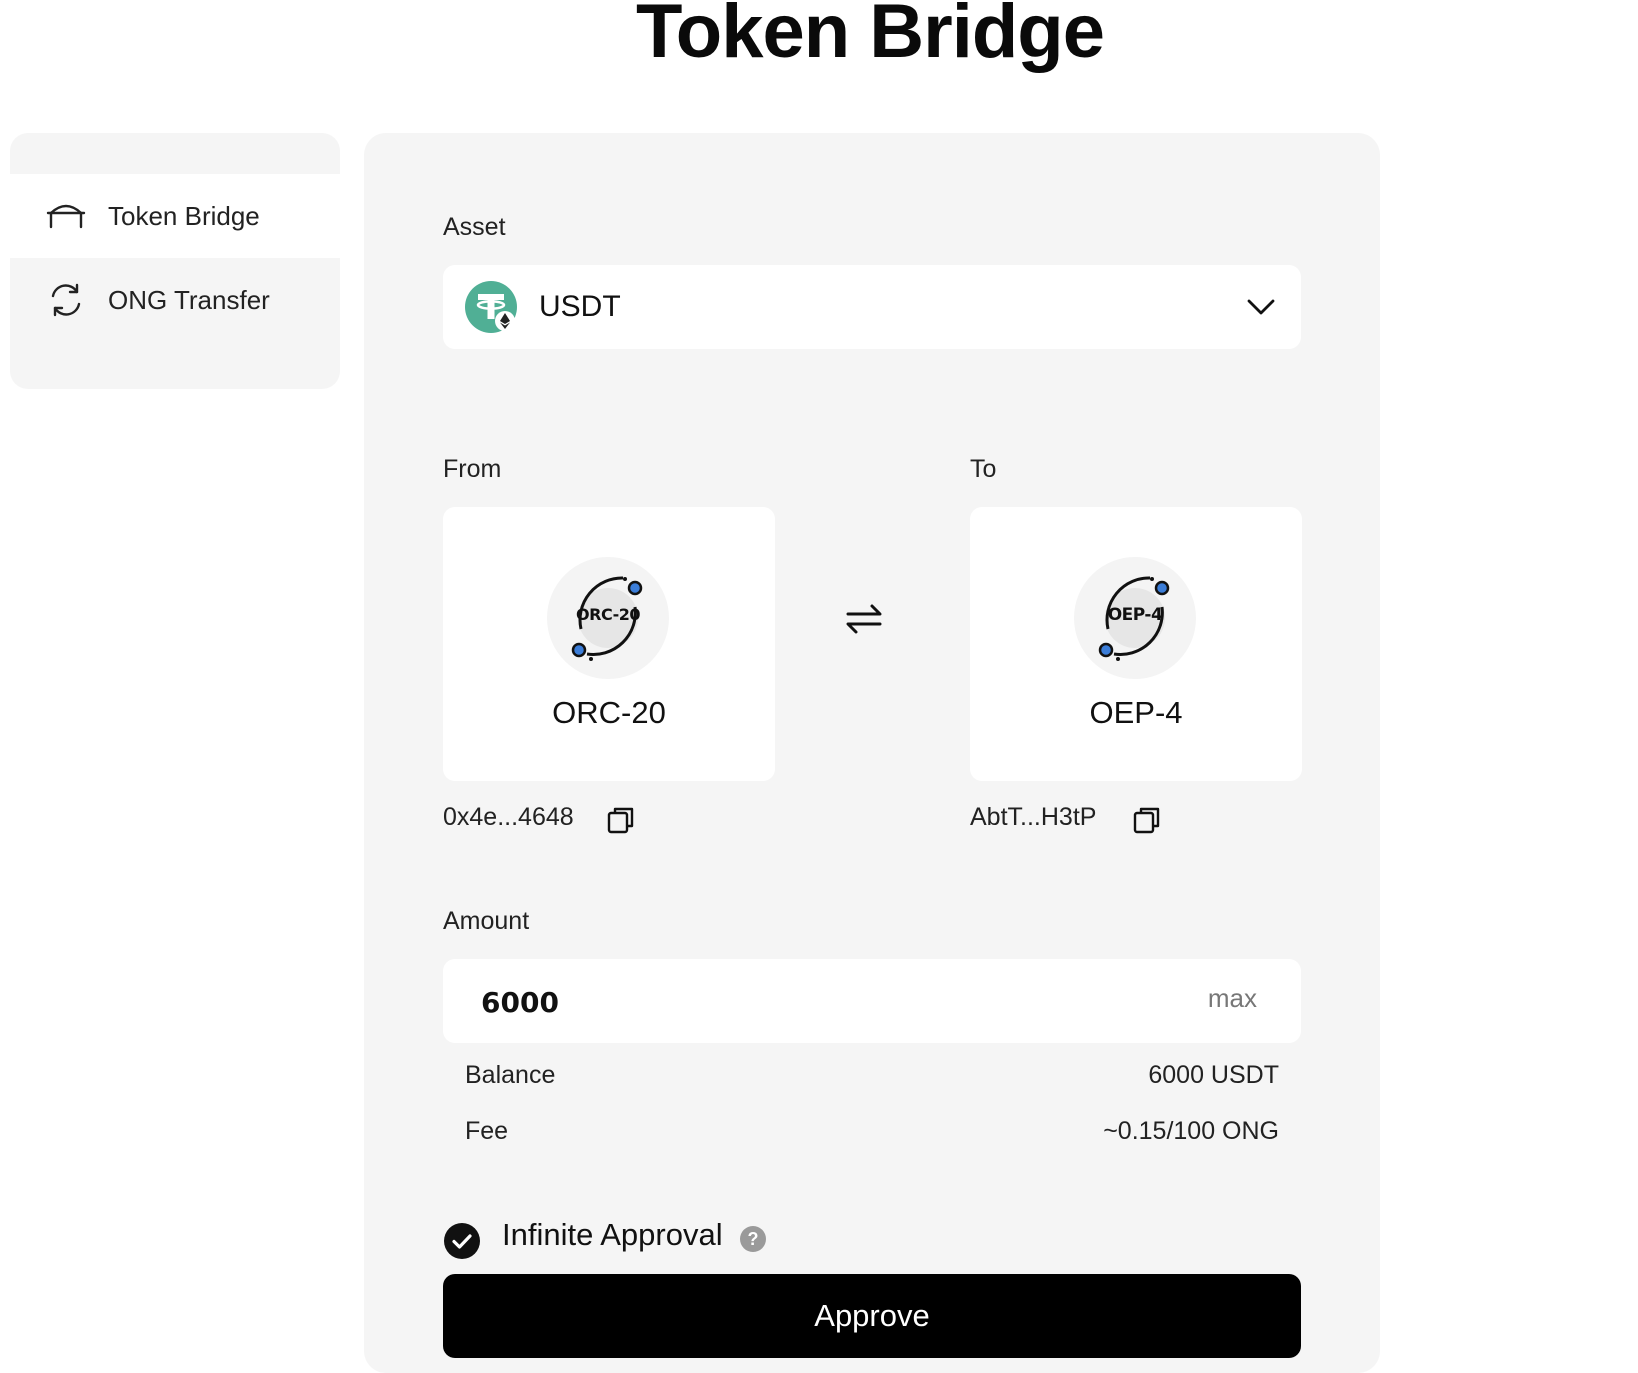 This screenshot has height=1373, width=1638. What do you see at coordinates (1191, 1131) in the screenshot?
I see `fee-value: ~0.15/100 ONG` at bounding box center [1191, 1131].